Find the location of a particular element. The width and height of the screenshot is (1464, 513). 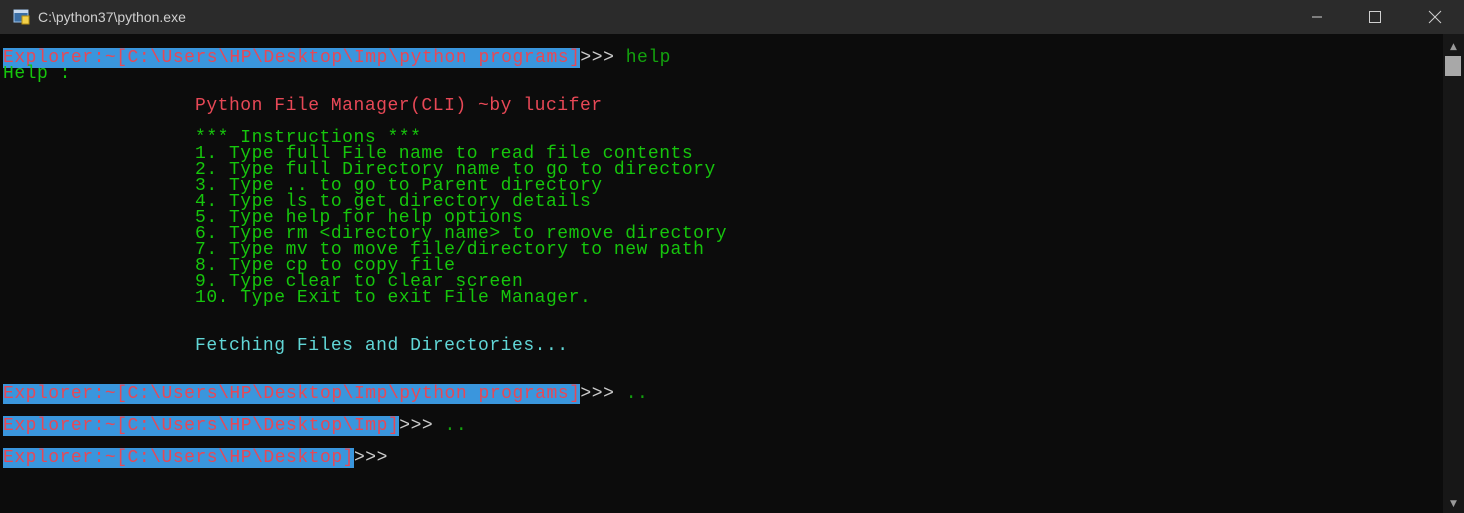

maximize-button is located at coordinates (1375, 17).